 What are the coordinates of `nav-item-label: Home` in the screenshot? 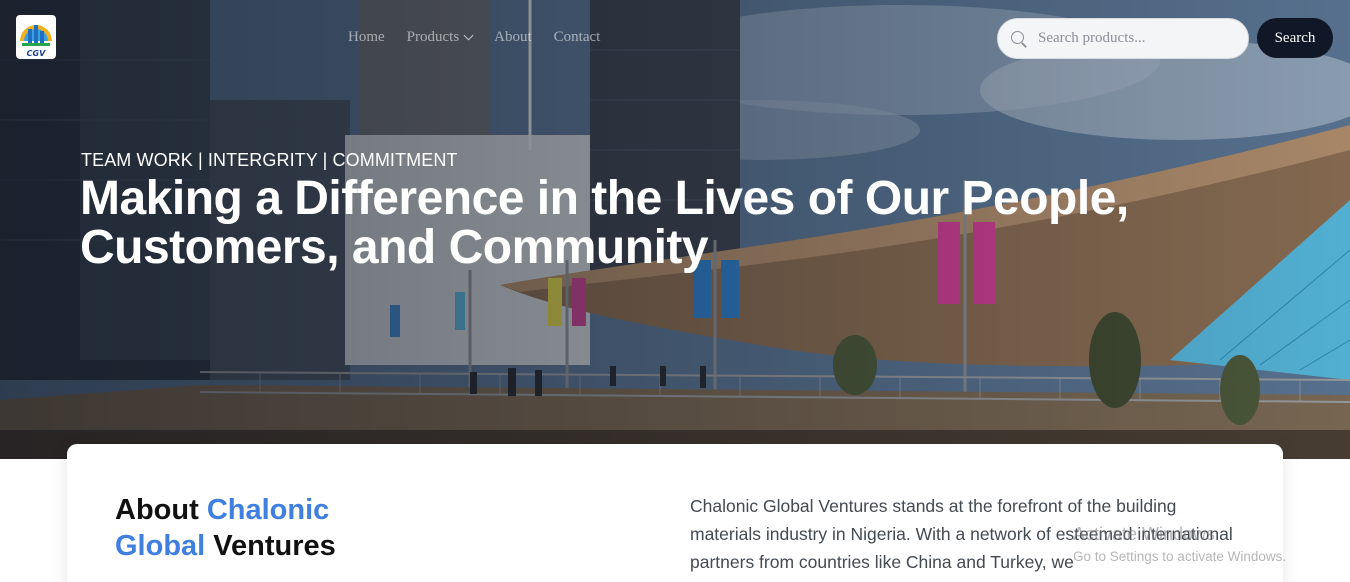 It's located at (366, 37).